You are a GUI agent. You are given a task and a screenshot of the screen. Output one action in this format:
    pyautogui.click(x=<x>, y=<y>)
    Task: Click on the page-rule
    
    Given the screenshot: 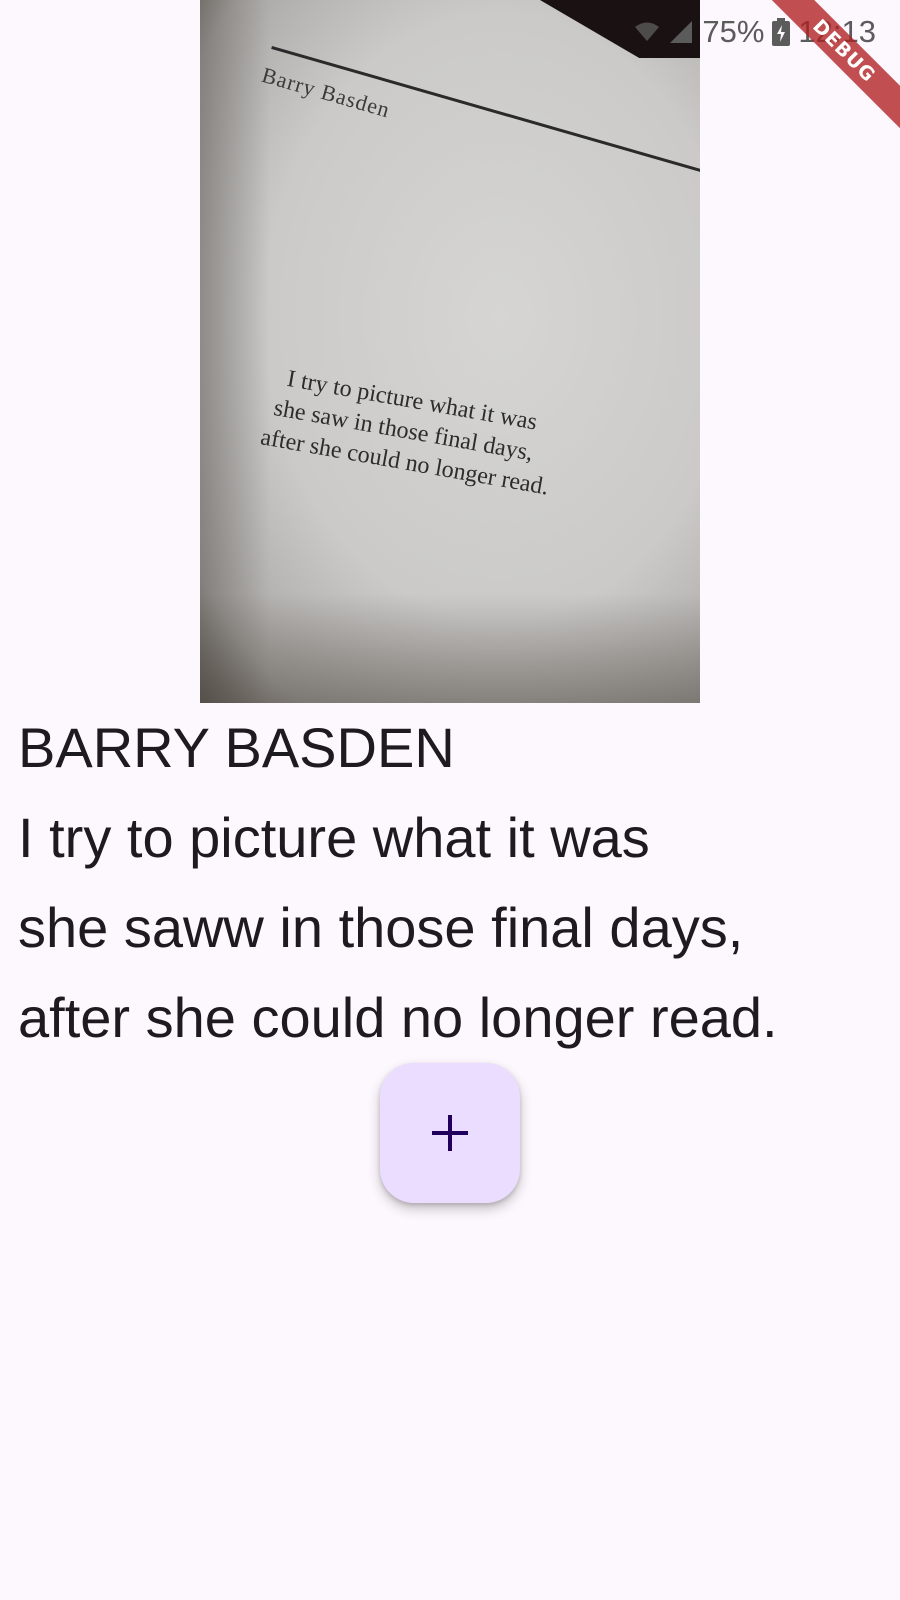 What is the action you would take?
    pyautogui.click(x=485, y=112)
    